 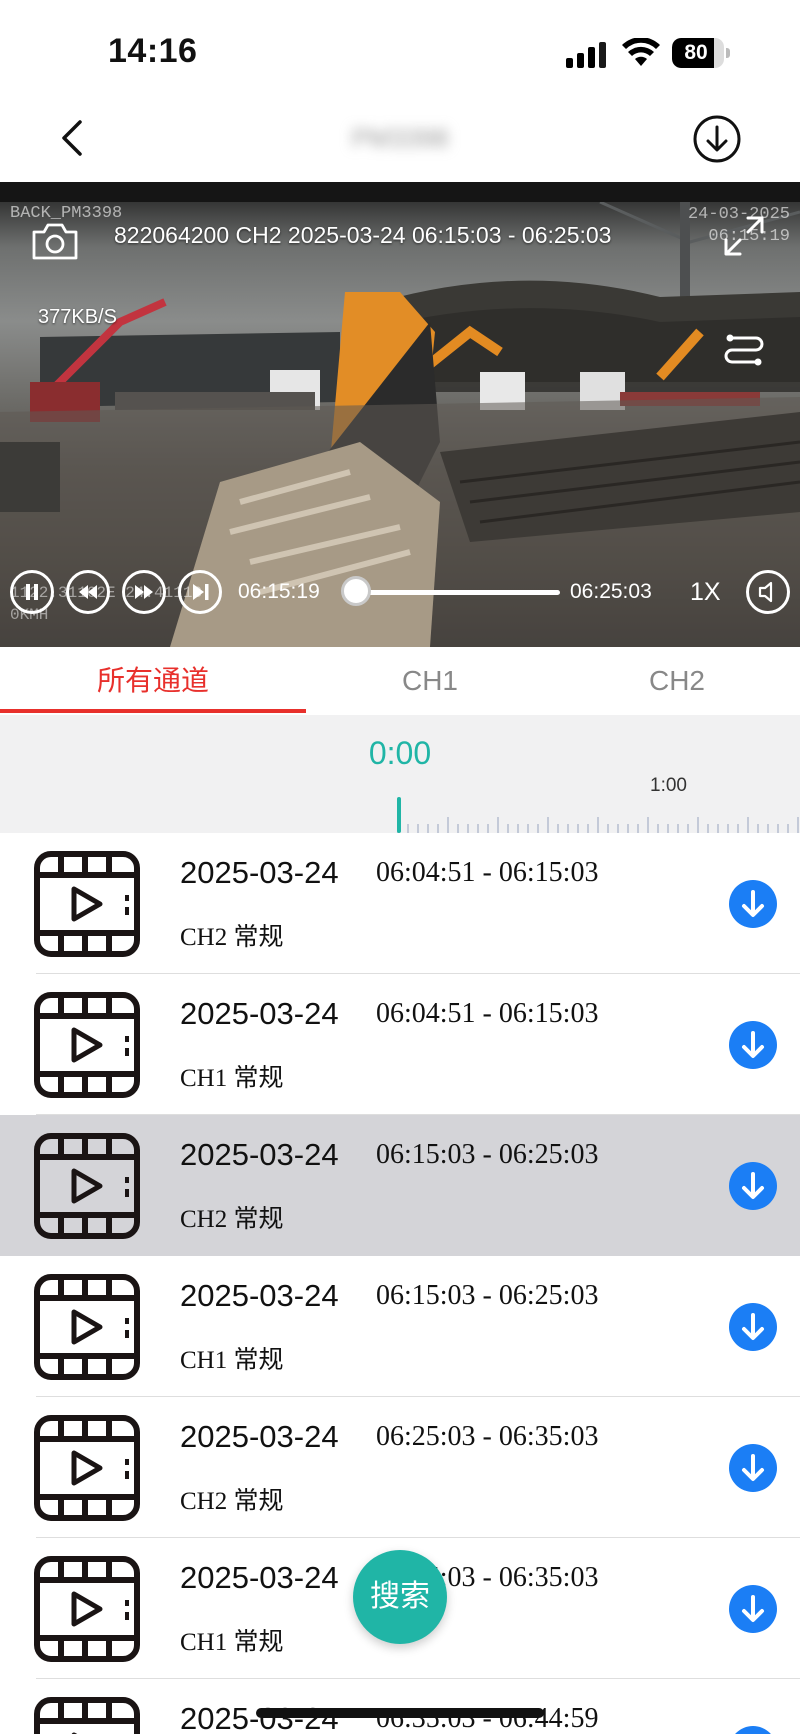 What do you see at coordinates (400, 753) in the screenshot?
I see `timeline-current-time: 0:00` at bounding box center [400, 753].